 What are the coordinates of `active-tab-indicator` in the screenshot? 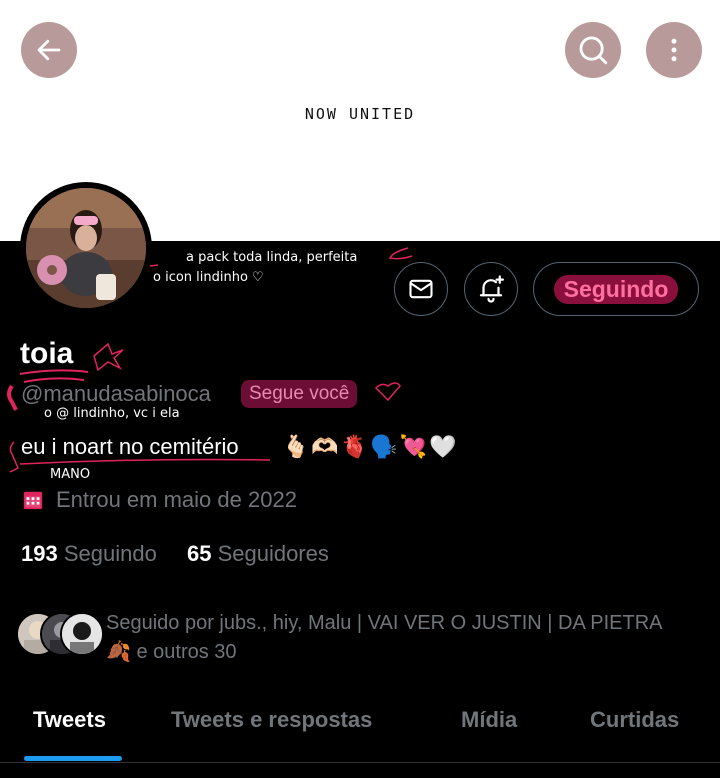 It's located at (73, 758).